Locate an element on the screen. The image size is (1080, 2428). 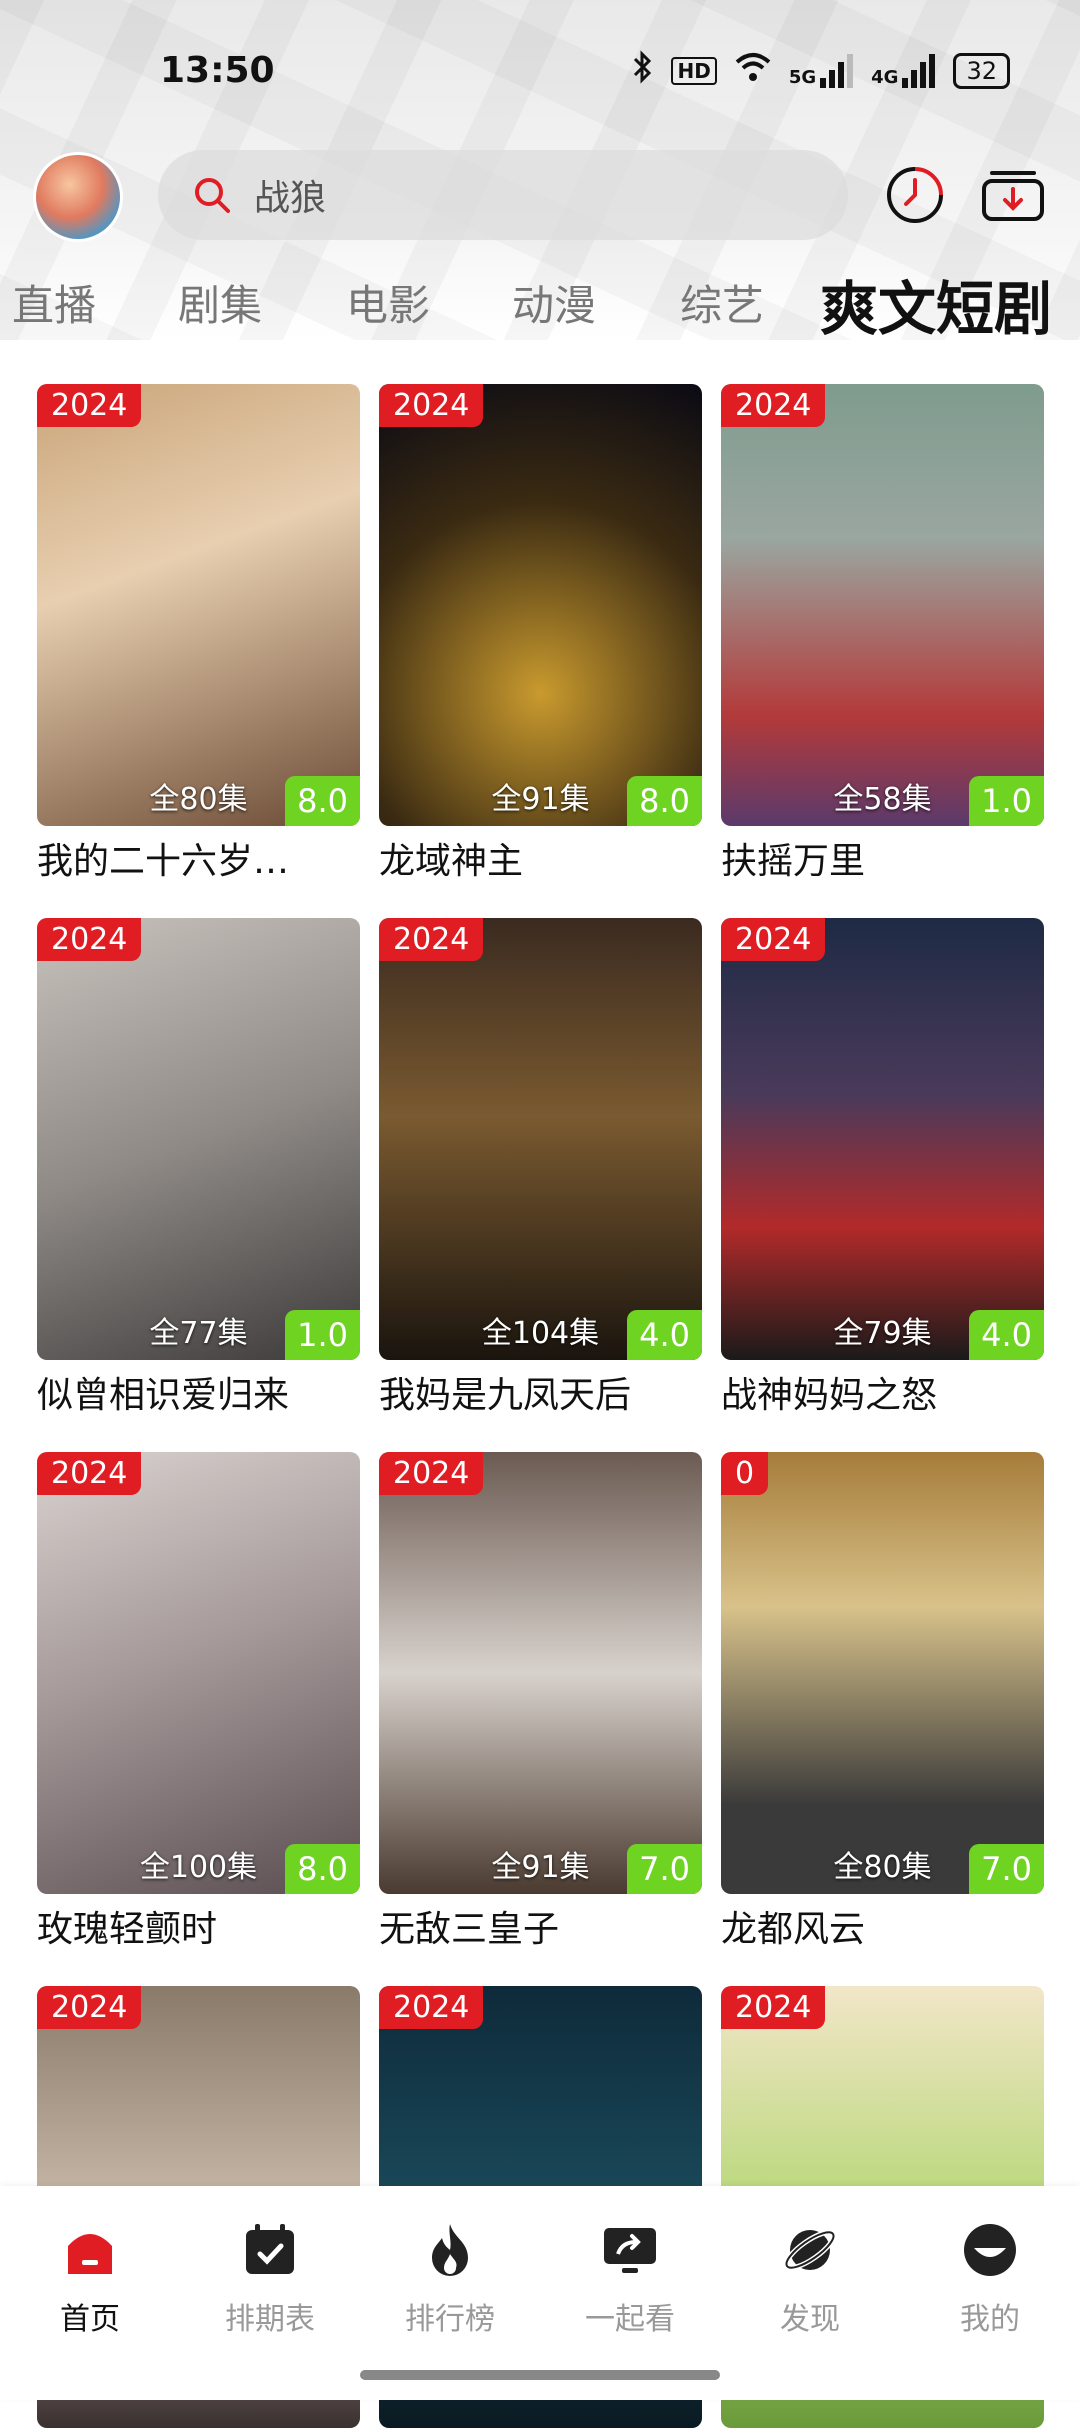
drama-card: 0 全80集 7.0 龙都风云 is located at coordinates (882, 1702).